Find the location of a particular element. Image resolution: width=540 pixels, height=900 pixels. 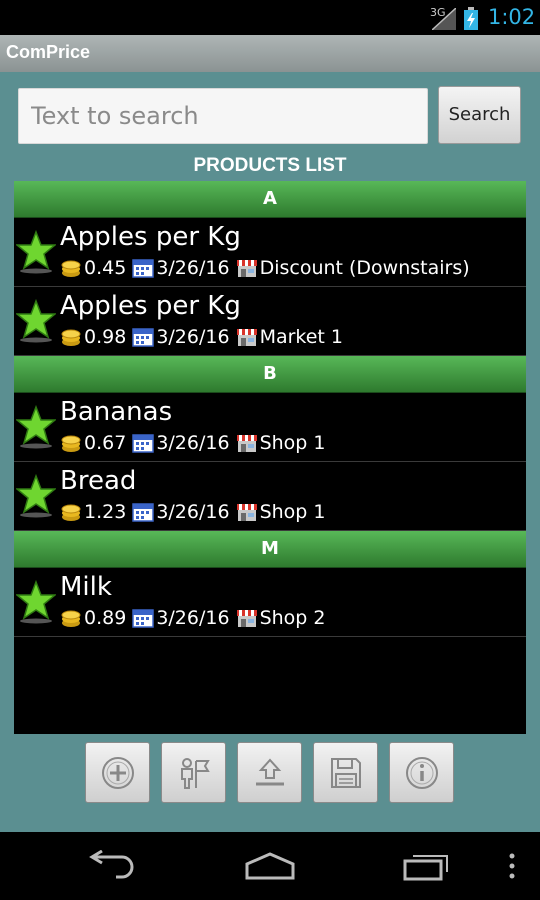

info-icon is located at coordinates (421, 772).